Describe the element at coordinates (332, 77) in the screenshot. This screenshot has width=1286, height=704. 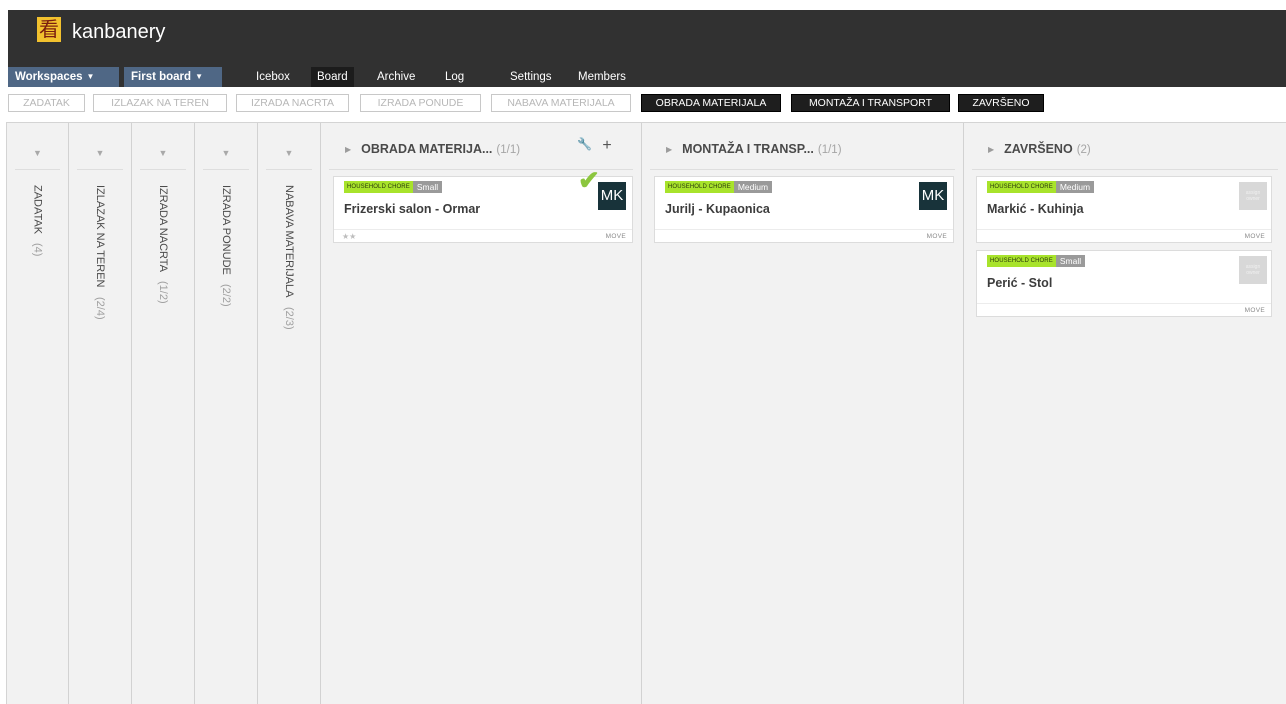
I see `nav-board: Board` at that location.